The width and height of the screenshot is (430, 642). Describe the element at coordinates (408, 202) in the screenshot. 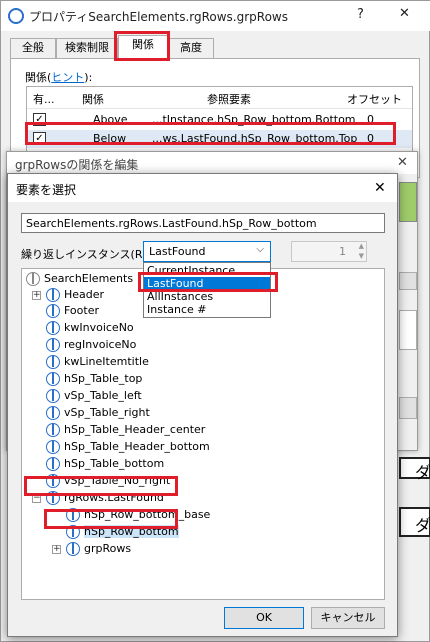

I see `green-preview` at that location.